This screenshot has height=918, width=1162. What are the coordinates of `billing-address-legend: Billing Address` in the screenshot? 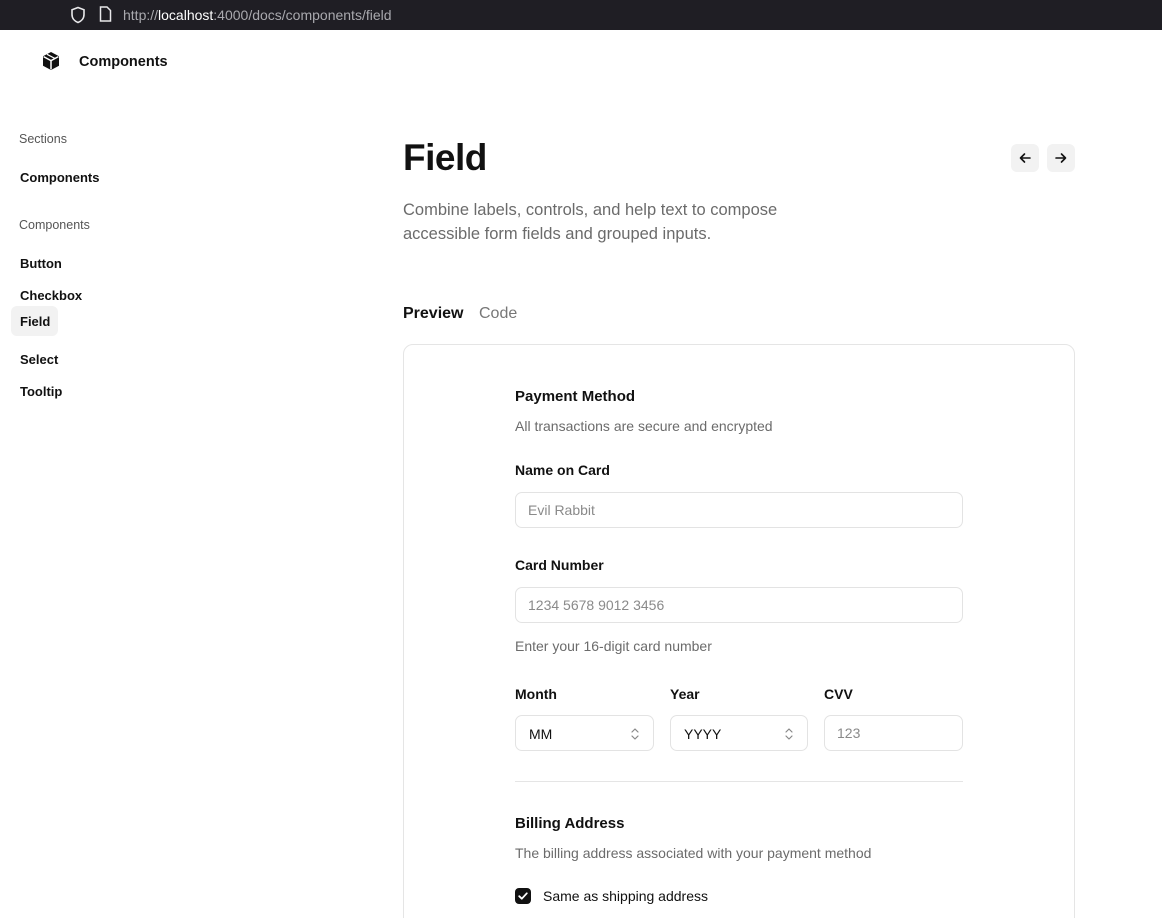 It's located at (570, 823).